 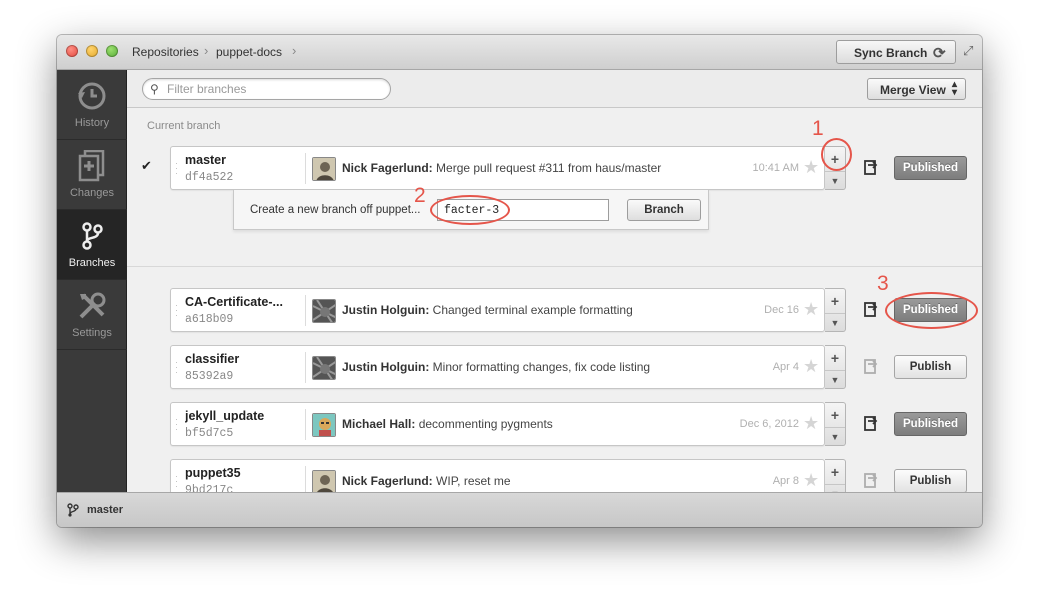 What do you see at coordinates (225, 416) in the screenshot?
I see `branch-name: jekyll_update` at bounding box center [225, 416].